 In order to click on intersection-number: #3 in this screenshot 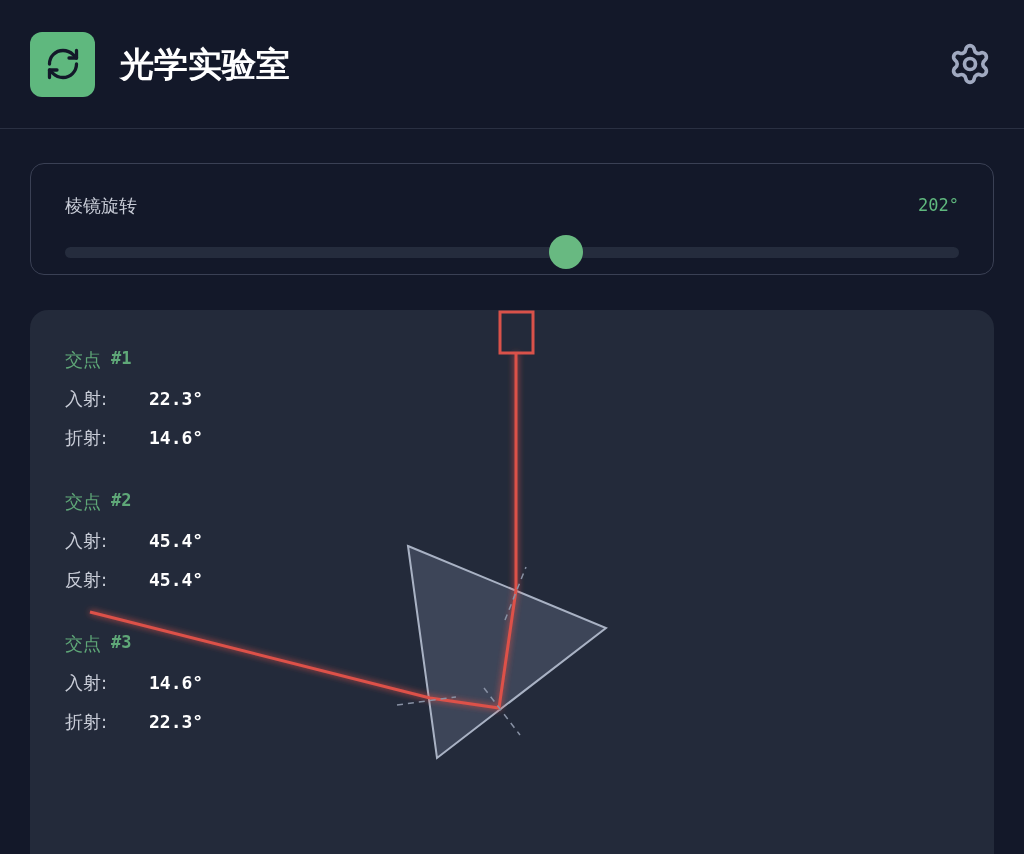, I will do `click(121, 643)`.